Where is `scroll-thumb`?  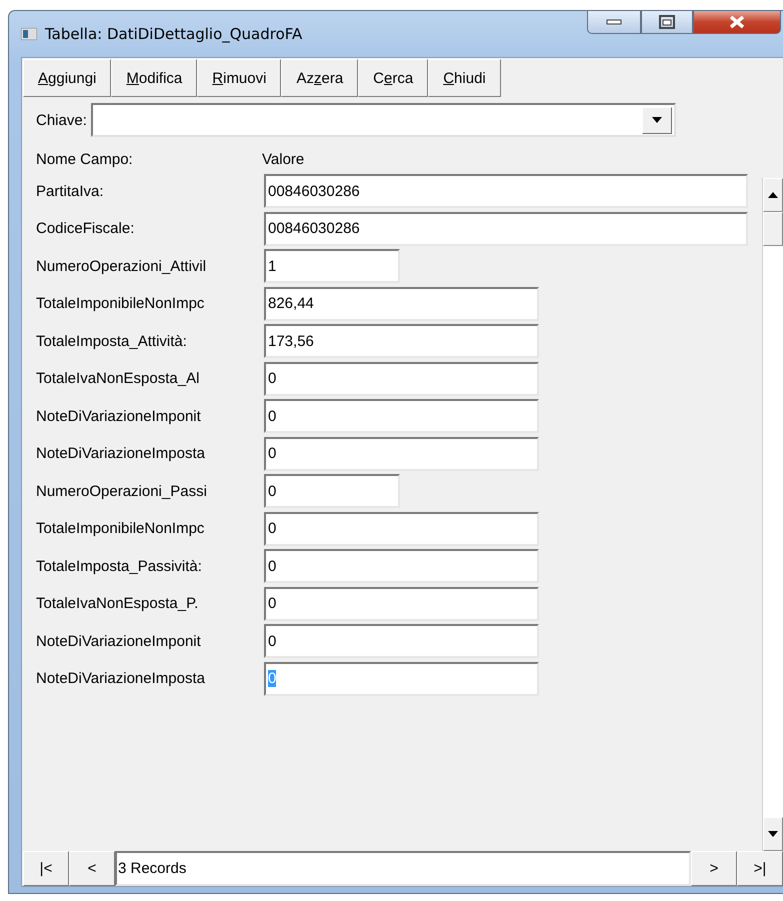 scroll-thumb is located at coordinates (773, 229).